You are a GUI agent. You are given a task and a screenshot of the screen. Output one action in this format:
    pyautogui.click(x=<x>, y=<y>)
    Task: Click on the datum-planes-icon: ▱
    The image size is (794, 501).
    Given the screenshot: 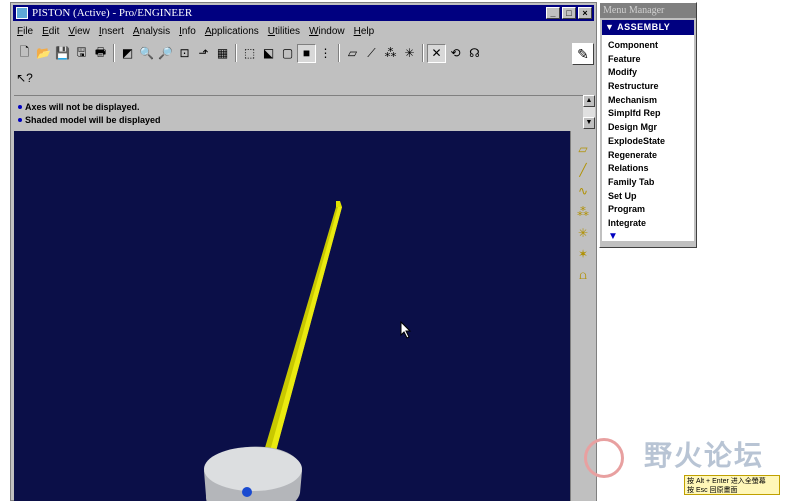 What is the action you would take?
    pyautogui.click(x=352, y=53)
    